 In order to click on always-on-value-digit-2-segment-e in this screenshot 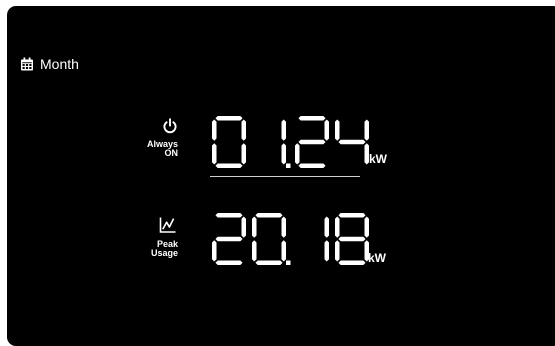, I will do `click(297, 154)`.